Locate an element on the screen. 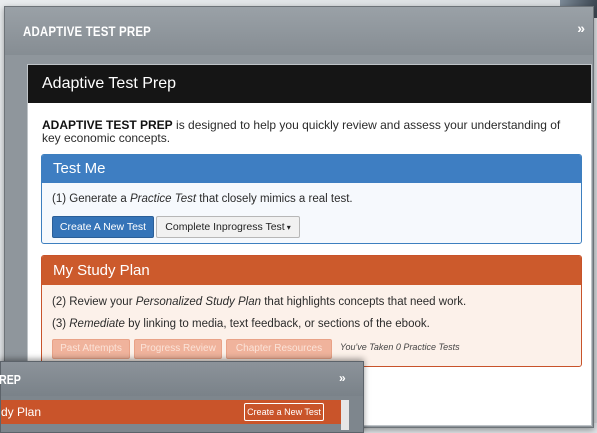 This screenshot has height=433, width=597. past-attempts-button: Past Attempts is located at coordinates (91, 349).